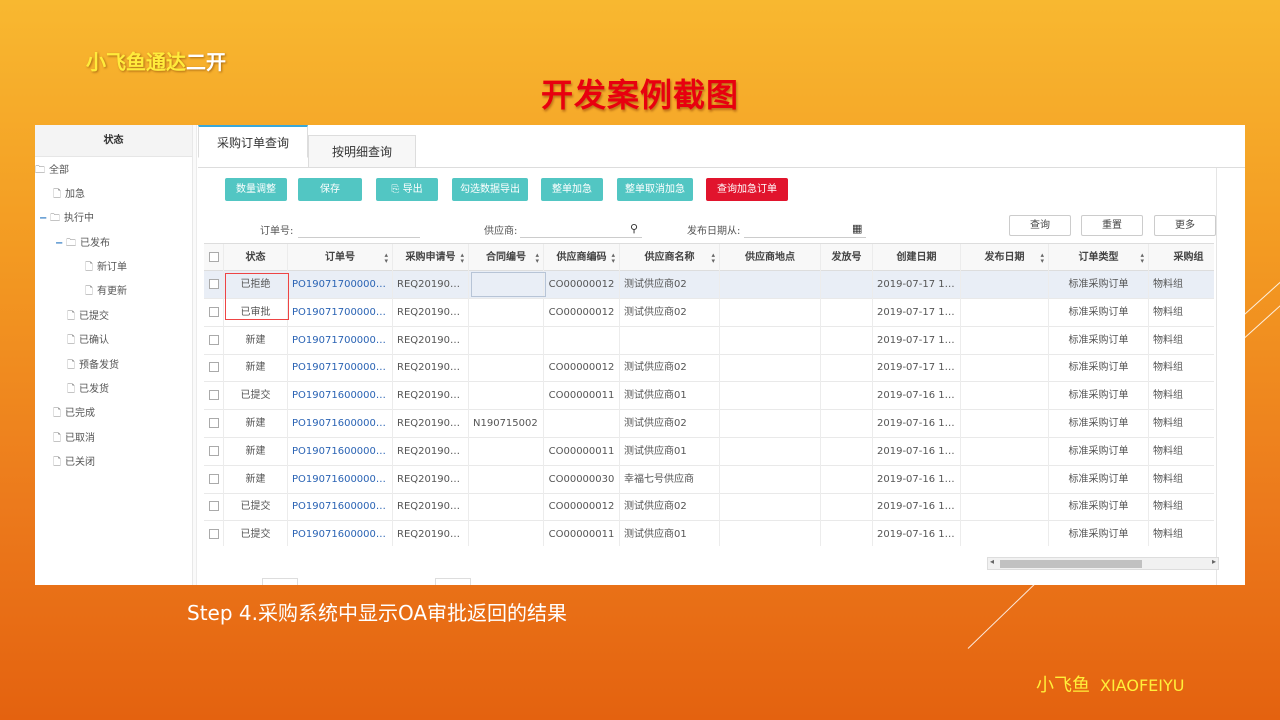 This screenshot has width=1280, height=720. I want to click on scroll-left-icon: ◂, so click(992, 561).